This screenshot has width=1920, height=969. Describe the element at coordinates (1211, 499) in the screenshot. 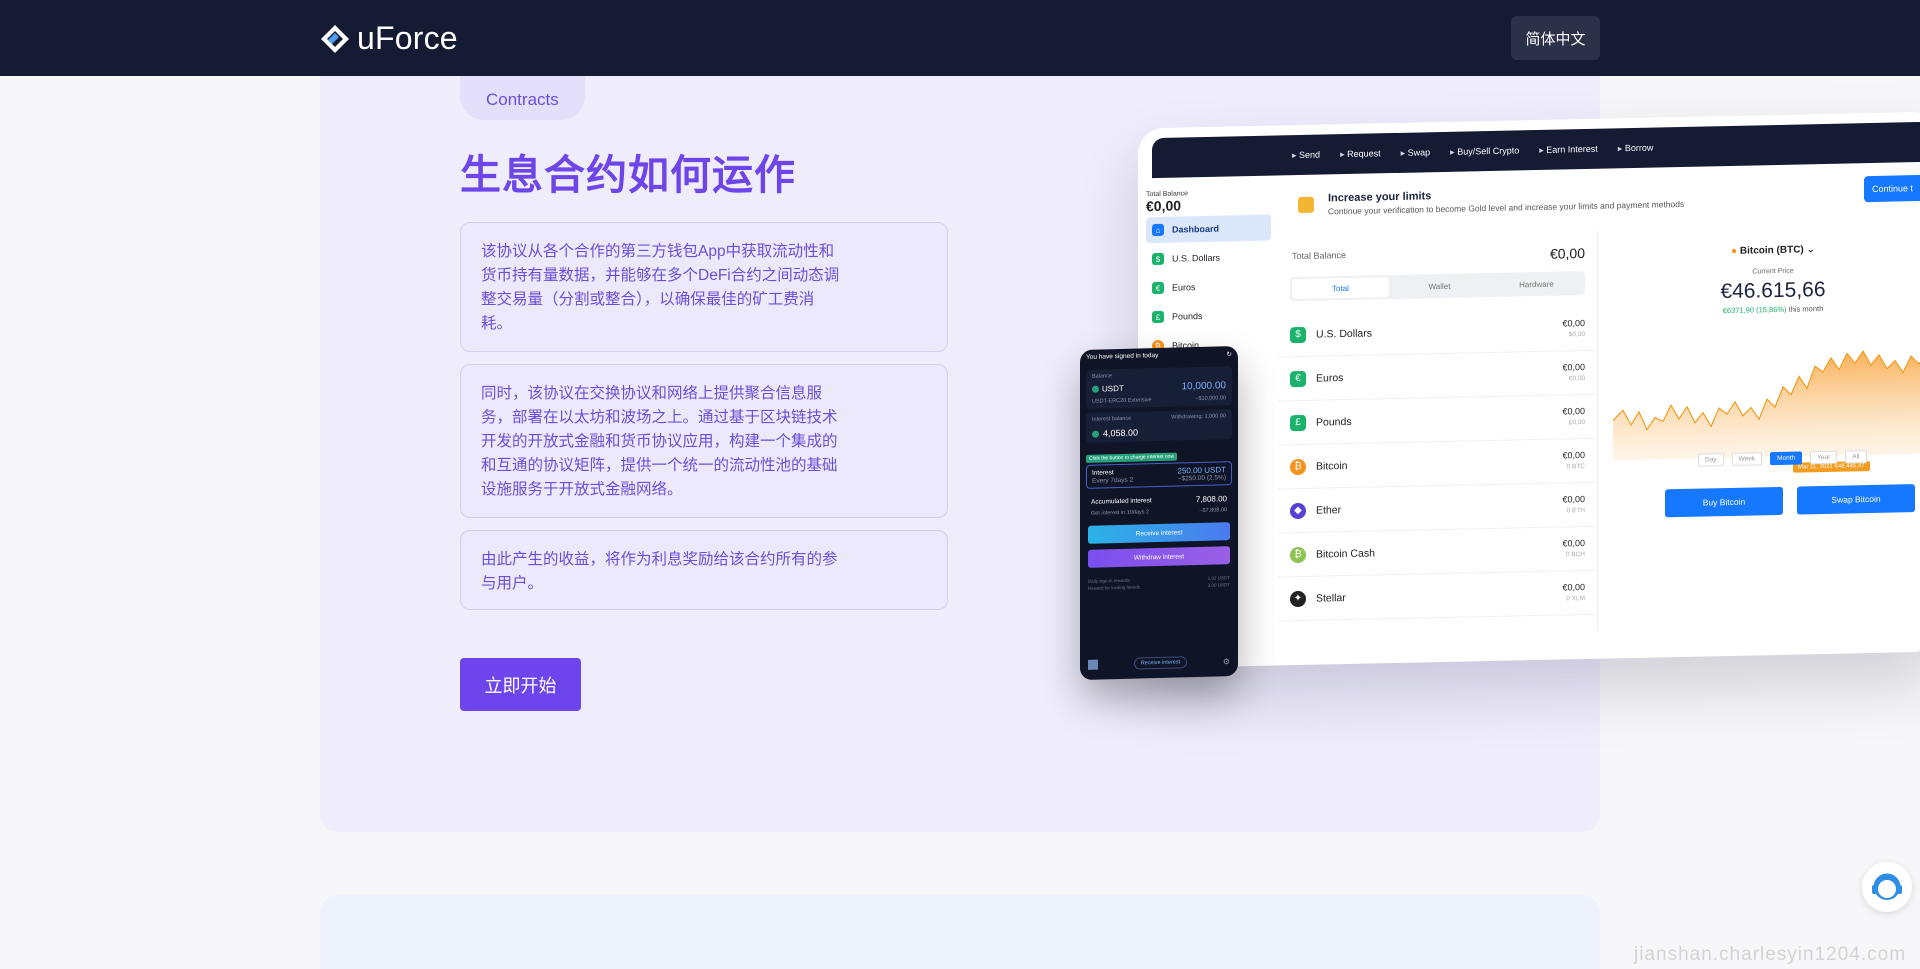

I see `phone-acc-value: 7,808.00` at that location.